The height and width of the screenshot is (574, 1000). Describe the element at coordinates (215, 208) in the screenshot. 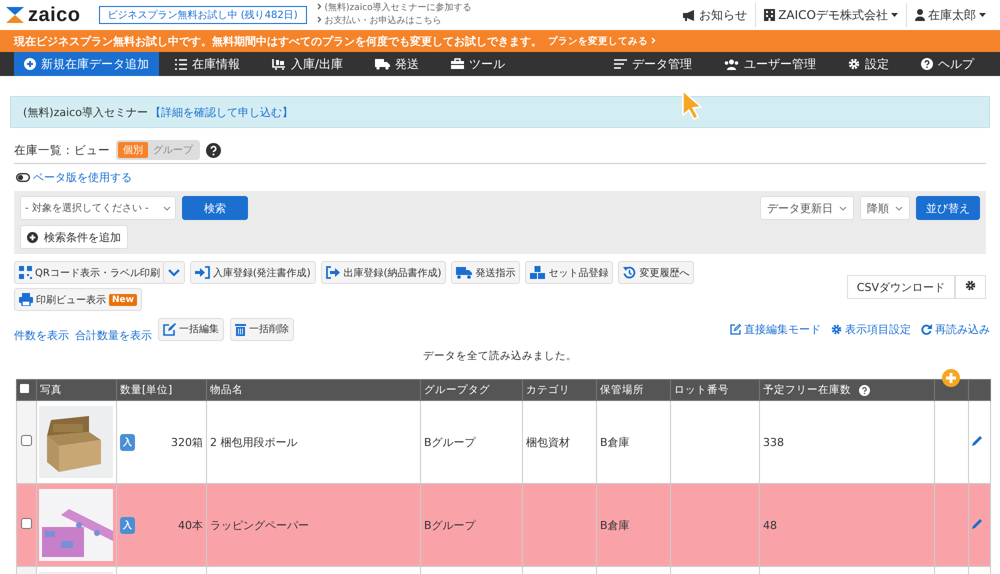

I see `search-button: 検索` at that location.